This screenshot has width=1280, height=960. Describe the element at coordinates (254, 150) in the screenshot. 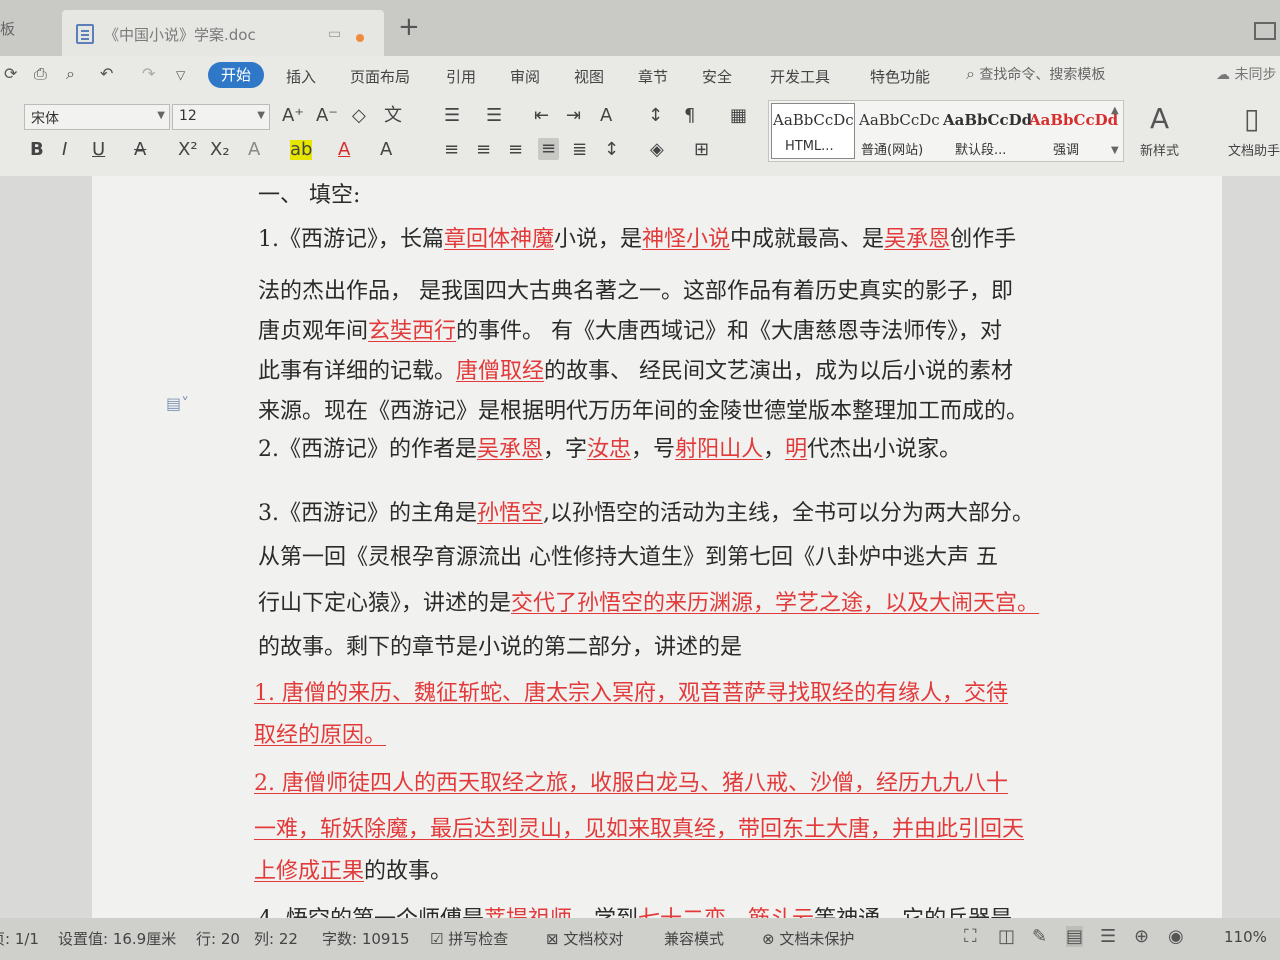

I see `text-effect-icon: A` at that location.